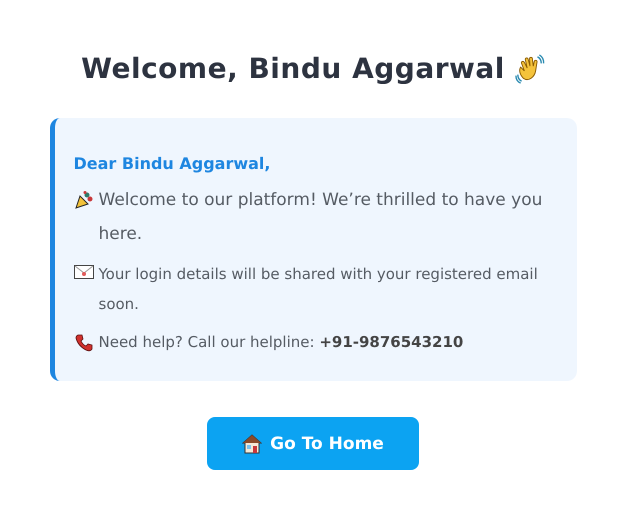  What do you see at coordinates (84, 272) in the screenshot?
I see `envelope-icon` at bounding box center [84, 272].